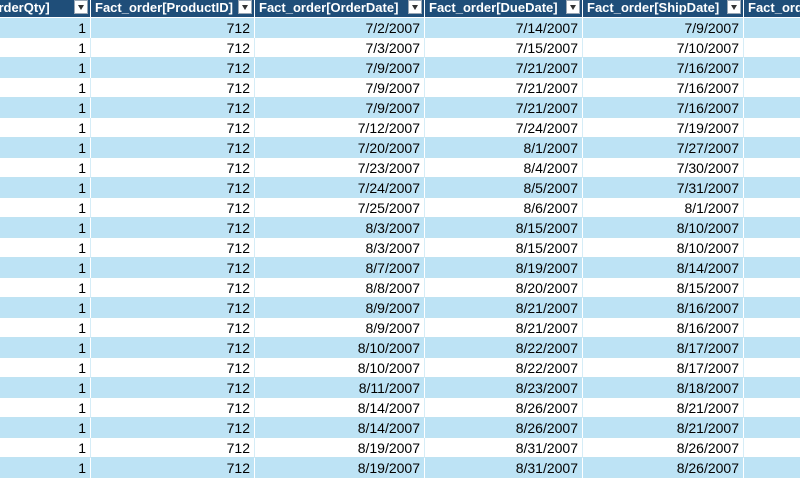  I want to click on table-cell-orderdate: 7/20/2007, so click(340, 148).